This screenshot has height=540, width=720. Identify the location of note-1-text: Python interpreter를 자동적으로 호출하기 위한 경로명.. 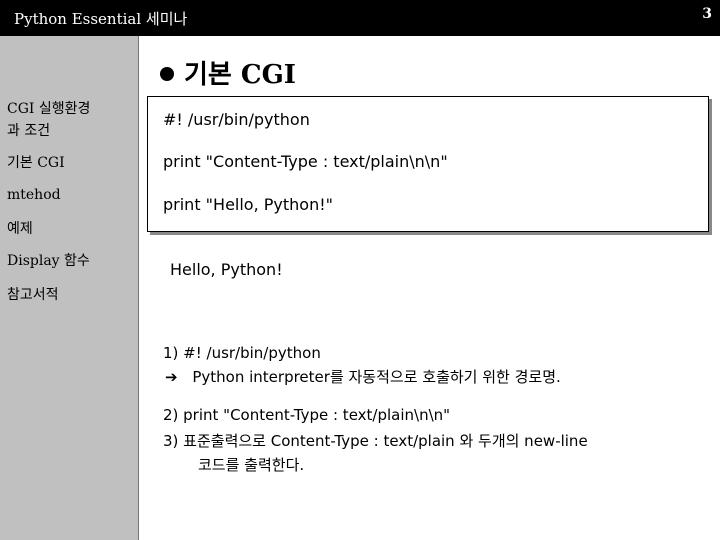
(376, 377).